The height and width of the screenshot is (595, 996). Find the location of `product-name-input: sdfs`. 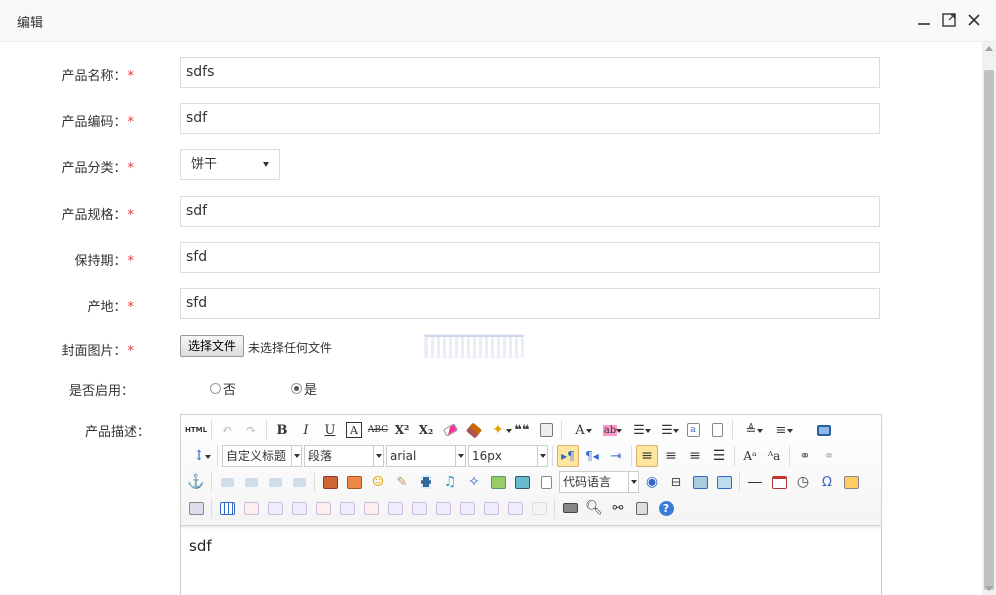

product-name-input: sdfs is located at coordinates (530, 72).